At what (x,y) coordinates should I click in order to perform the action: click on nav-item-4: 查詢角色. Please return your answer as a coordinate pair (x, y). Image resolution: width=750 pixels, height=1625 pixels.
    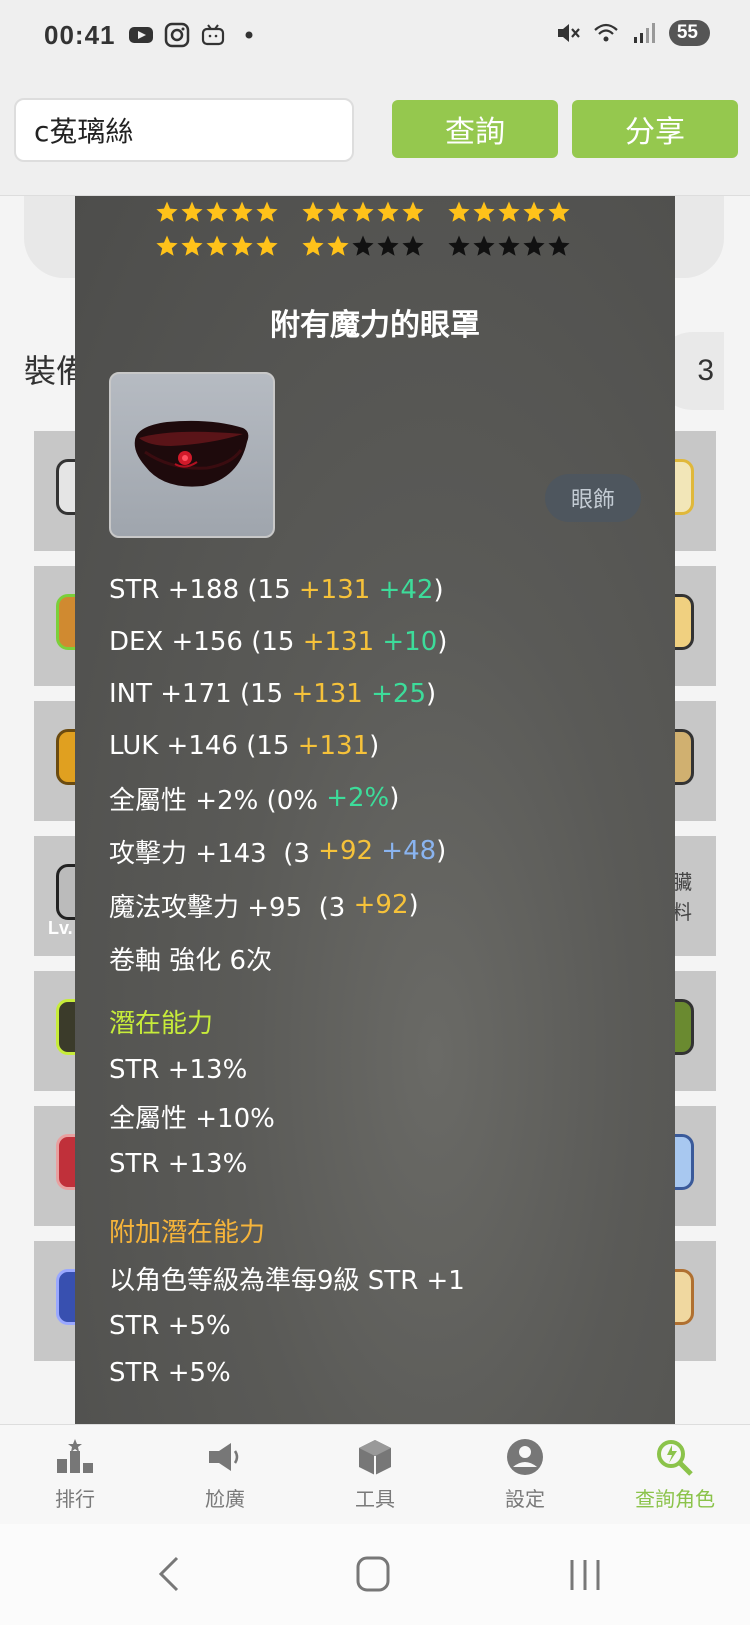
    Looking at the image, I should click on (675, 1474).